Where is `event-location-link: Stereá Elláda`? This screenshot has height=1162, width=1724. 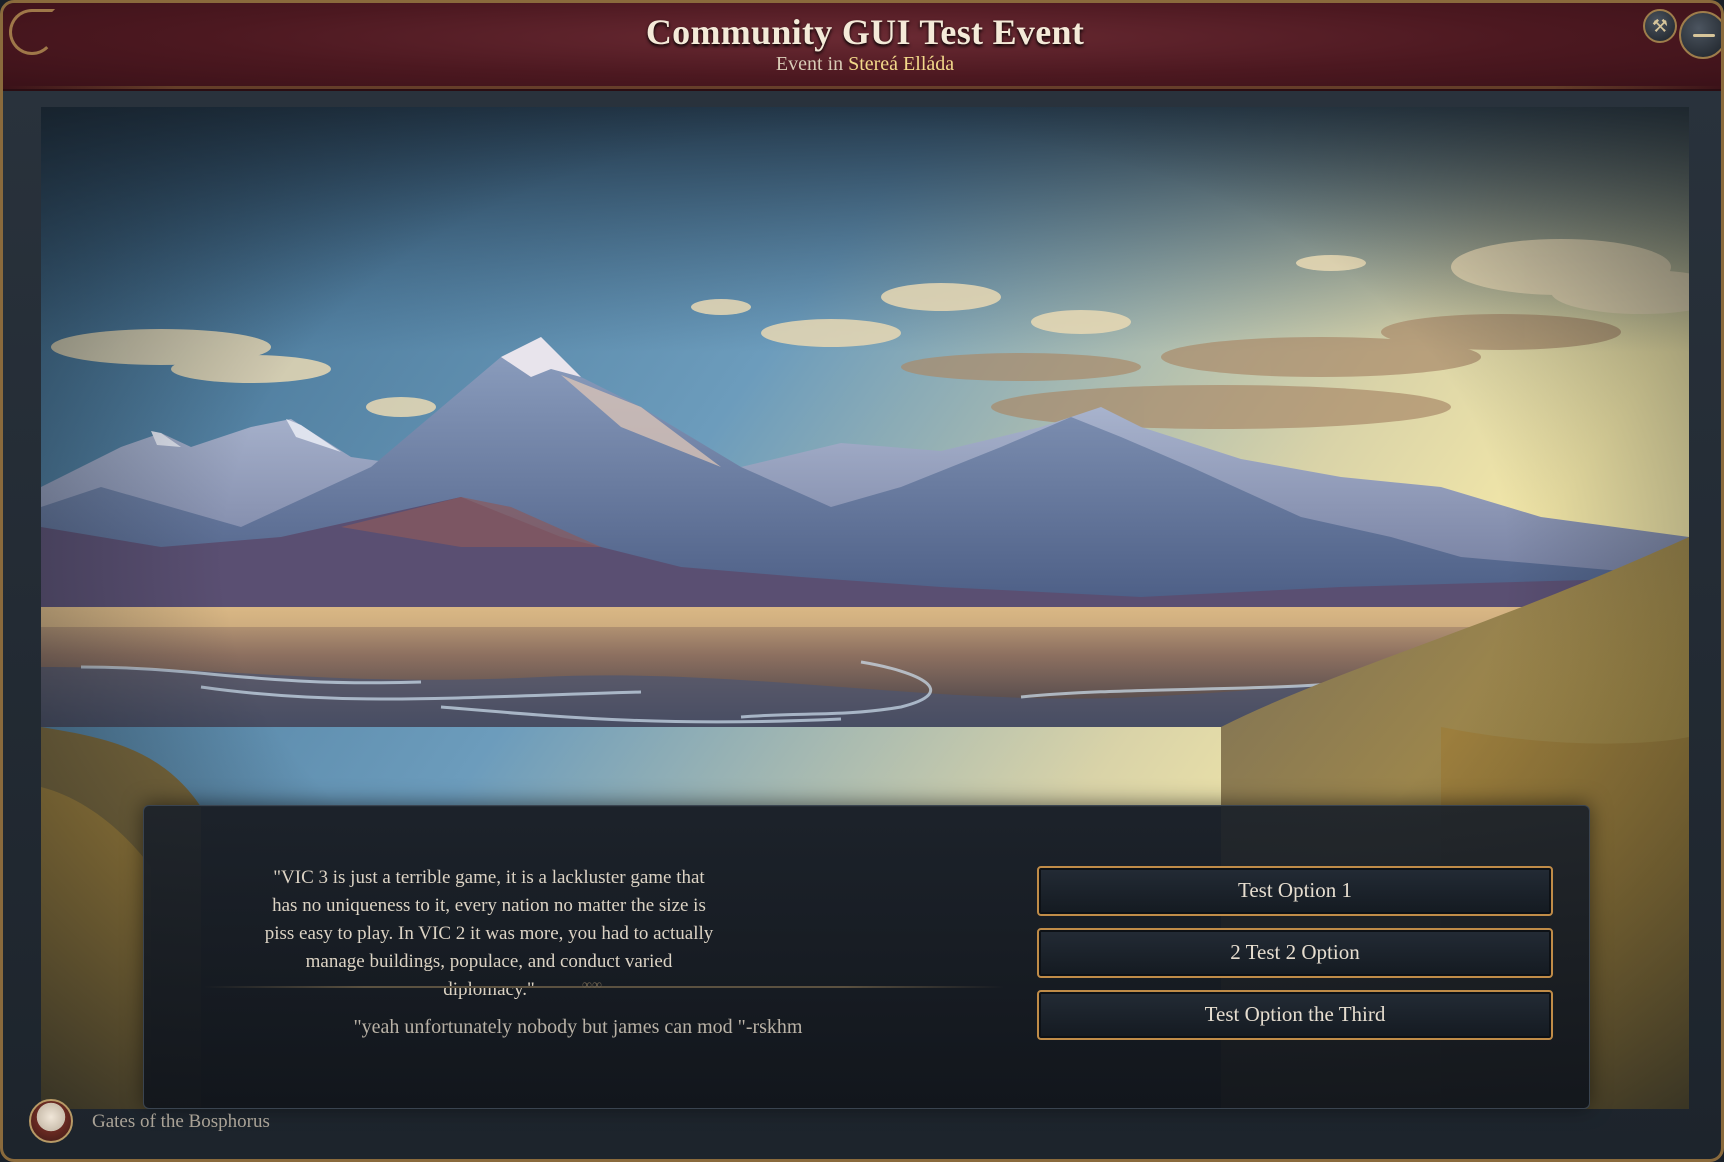
event-location-link: Stereá Elláda is located at coordinates (901, 64).